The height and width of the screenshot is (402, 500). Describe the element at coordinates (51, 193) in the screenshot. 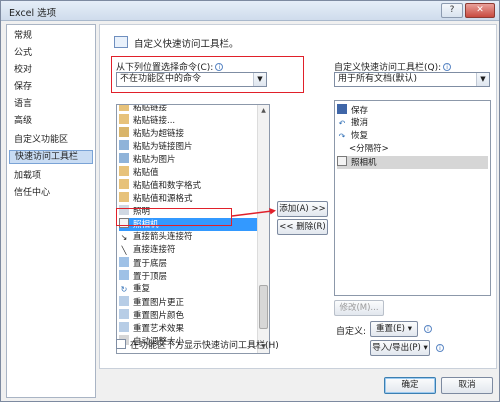

I see `sidebar-item-trust-center: 信任中心` at that location.